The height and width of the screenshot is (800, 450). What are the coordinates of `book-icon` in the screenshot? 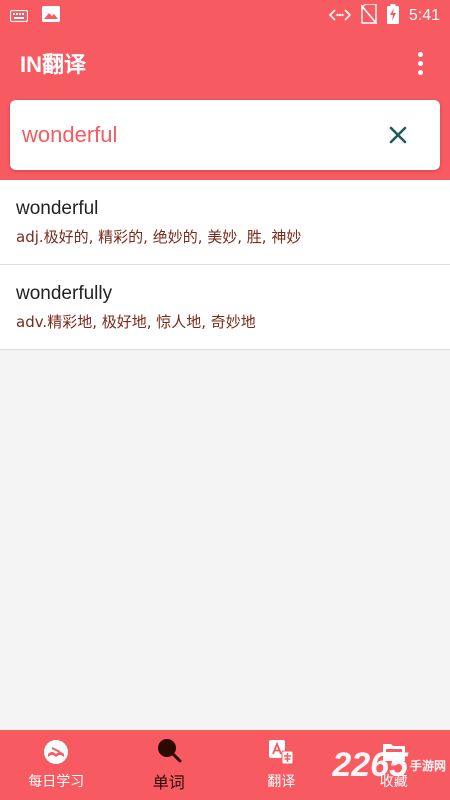 It's located at (56, 752).